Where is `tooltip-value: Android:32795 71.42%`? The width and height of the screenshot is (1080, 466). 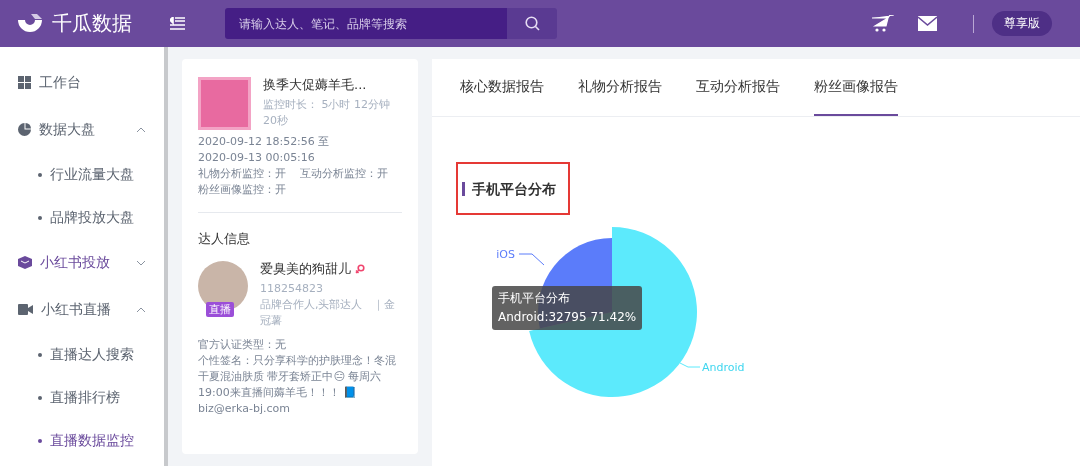 tooltip-value: Android:32795 71.42% is located at coordinates (567, 317).